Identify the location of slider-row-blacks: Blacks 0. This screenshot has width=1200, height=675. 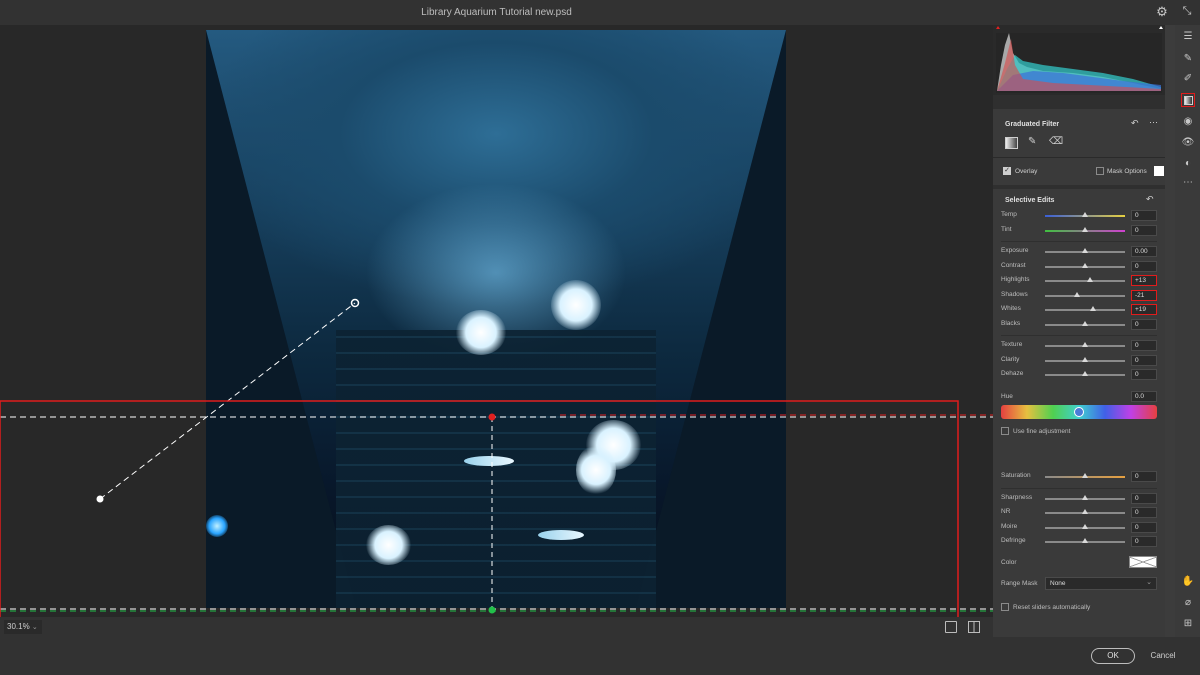
(1079, 324).